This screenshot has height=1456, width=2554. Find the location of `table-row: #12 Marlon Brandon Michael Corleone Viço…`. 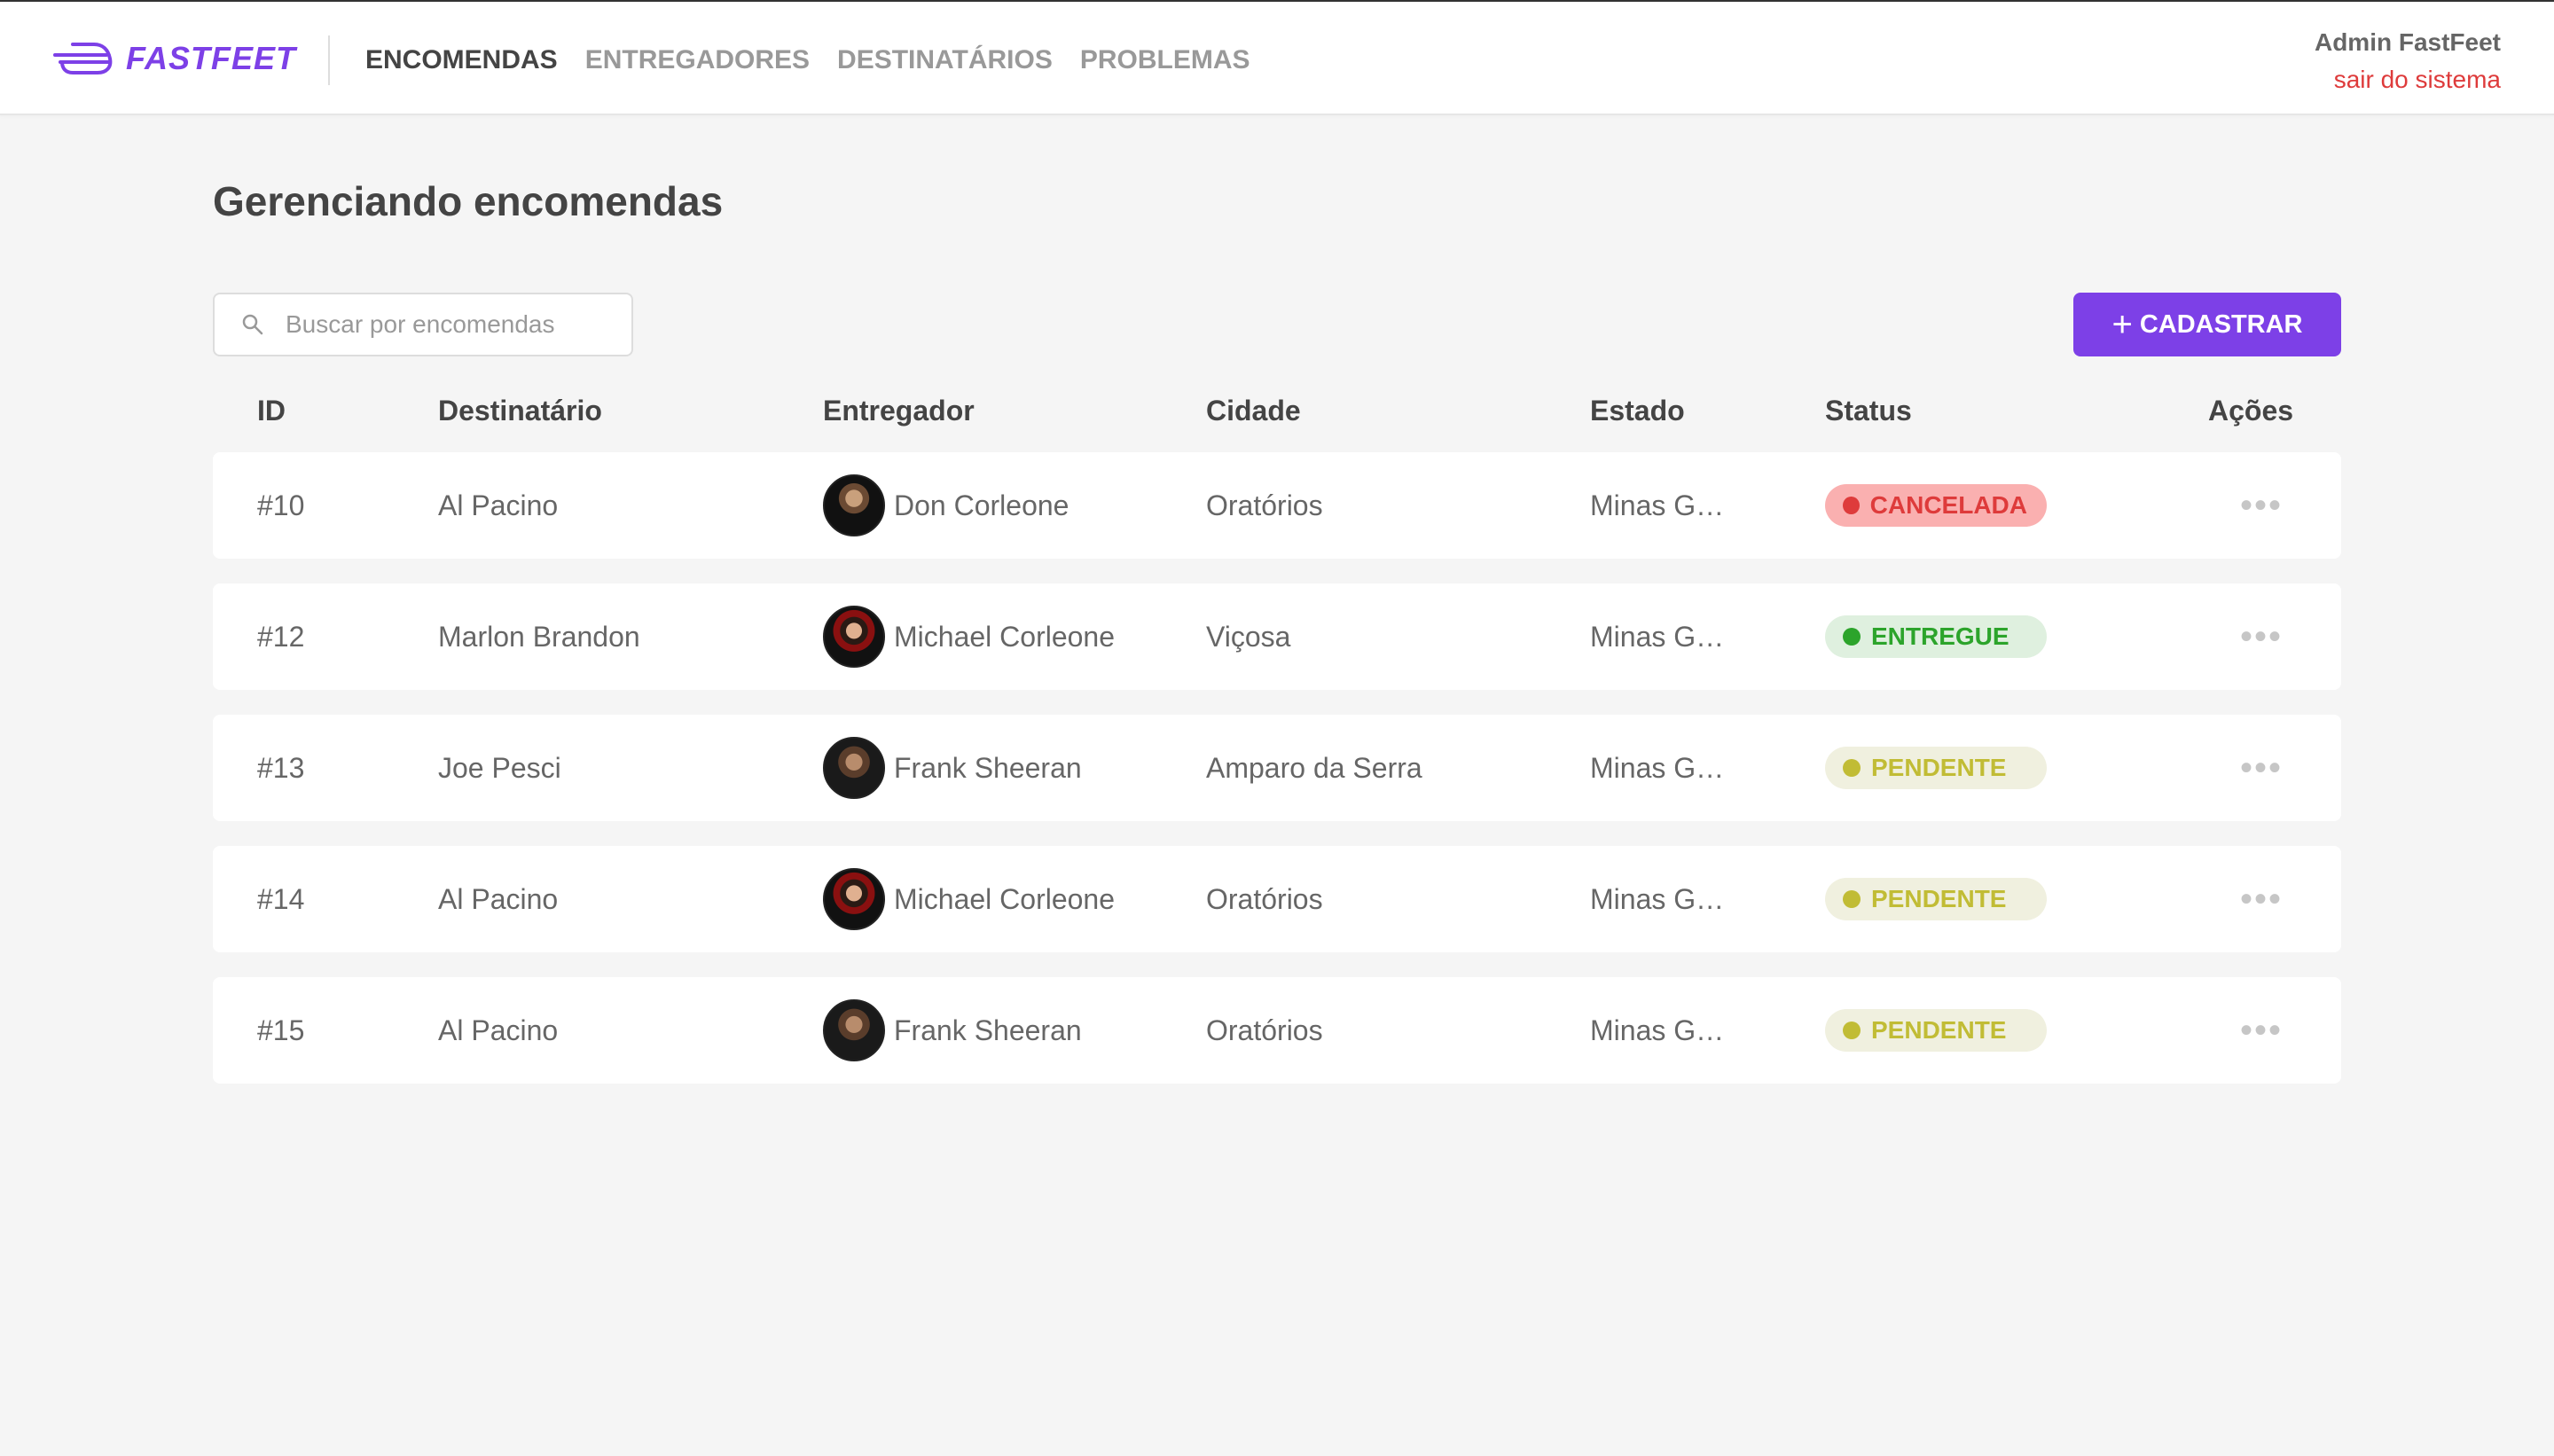

table-row: #12 Marlon Brandon Michael Corleone Viço… is located at coordinates (1277, 636).